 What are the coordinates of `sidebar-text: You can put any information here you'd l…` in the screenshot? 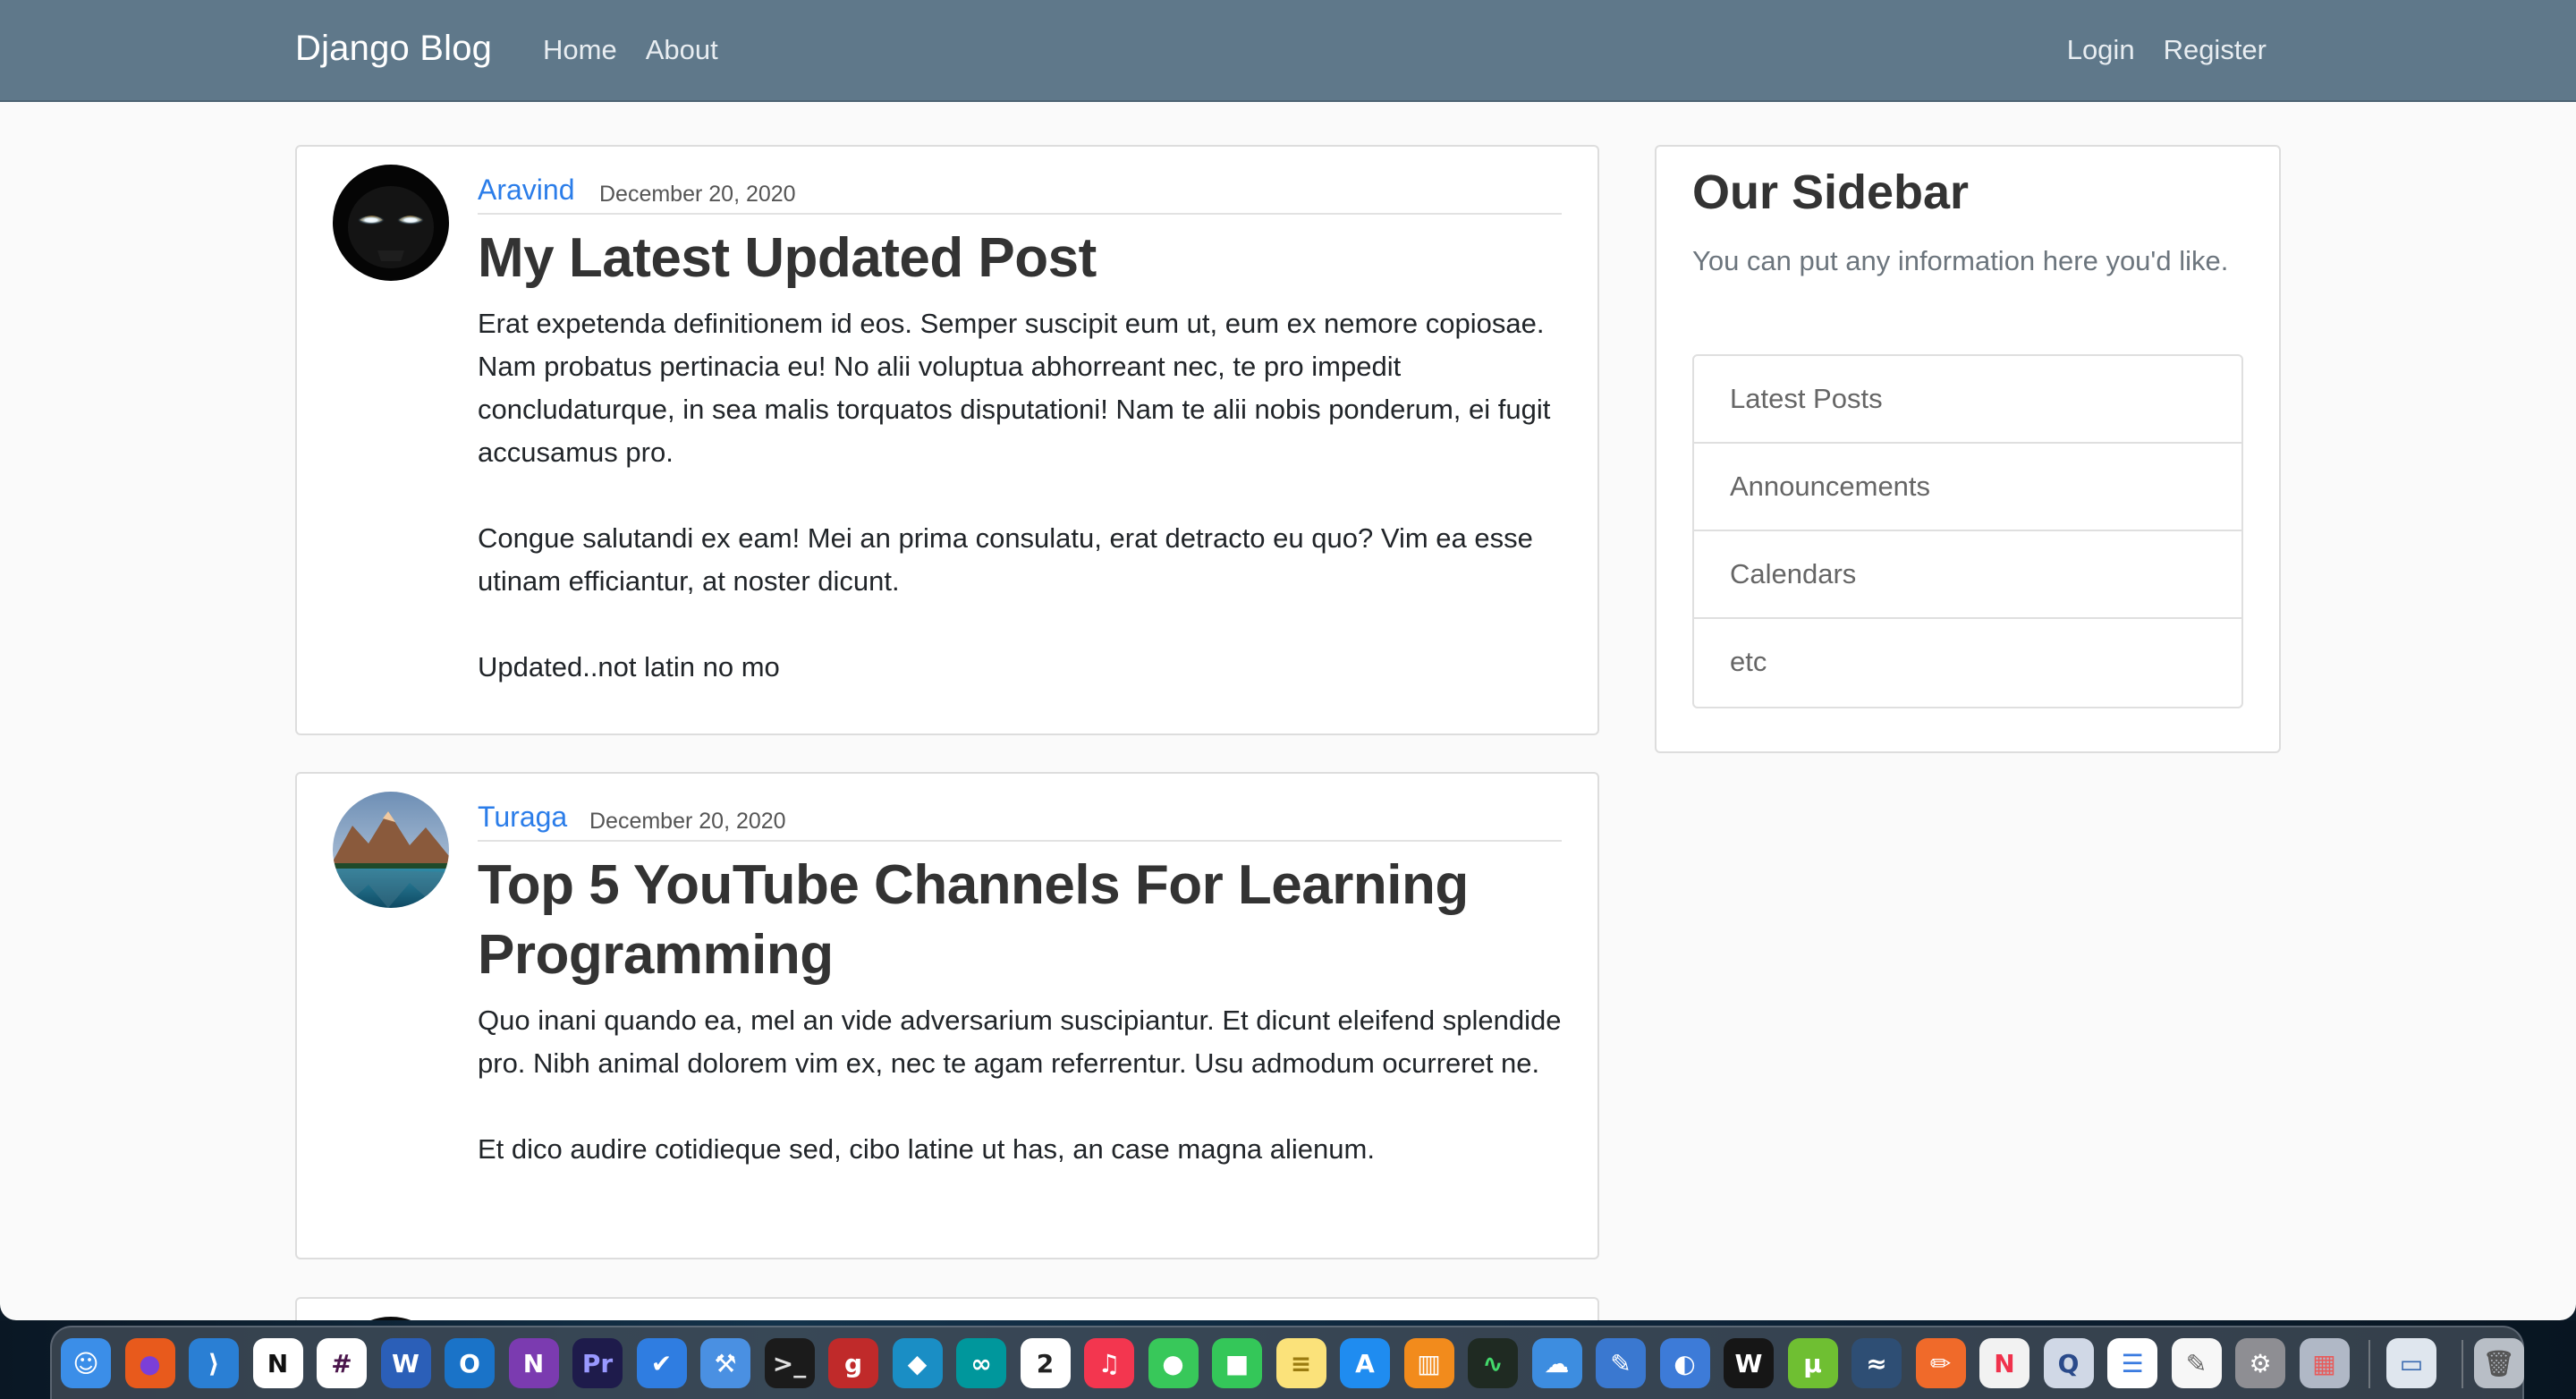 It's located at (1960, 260).